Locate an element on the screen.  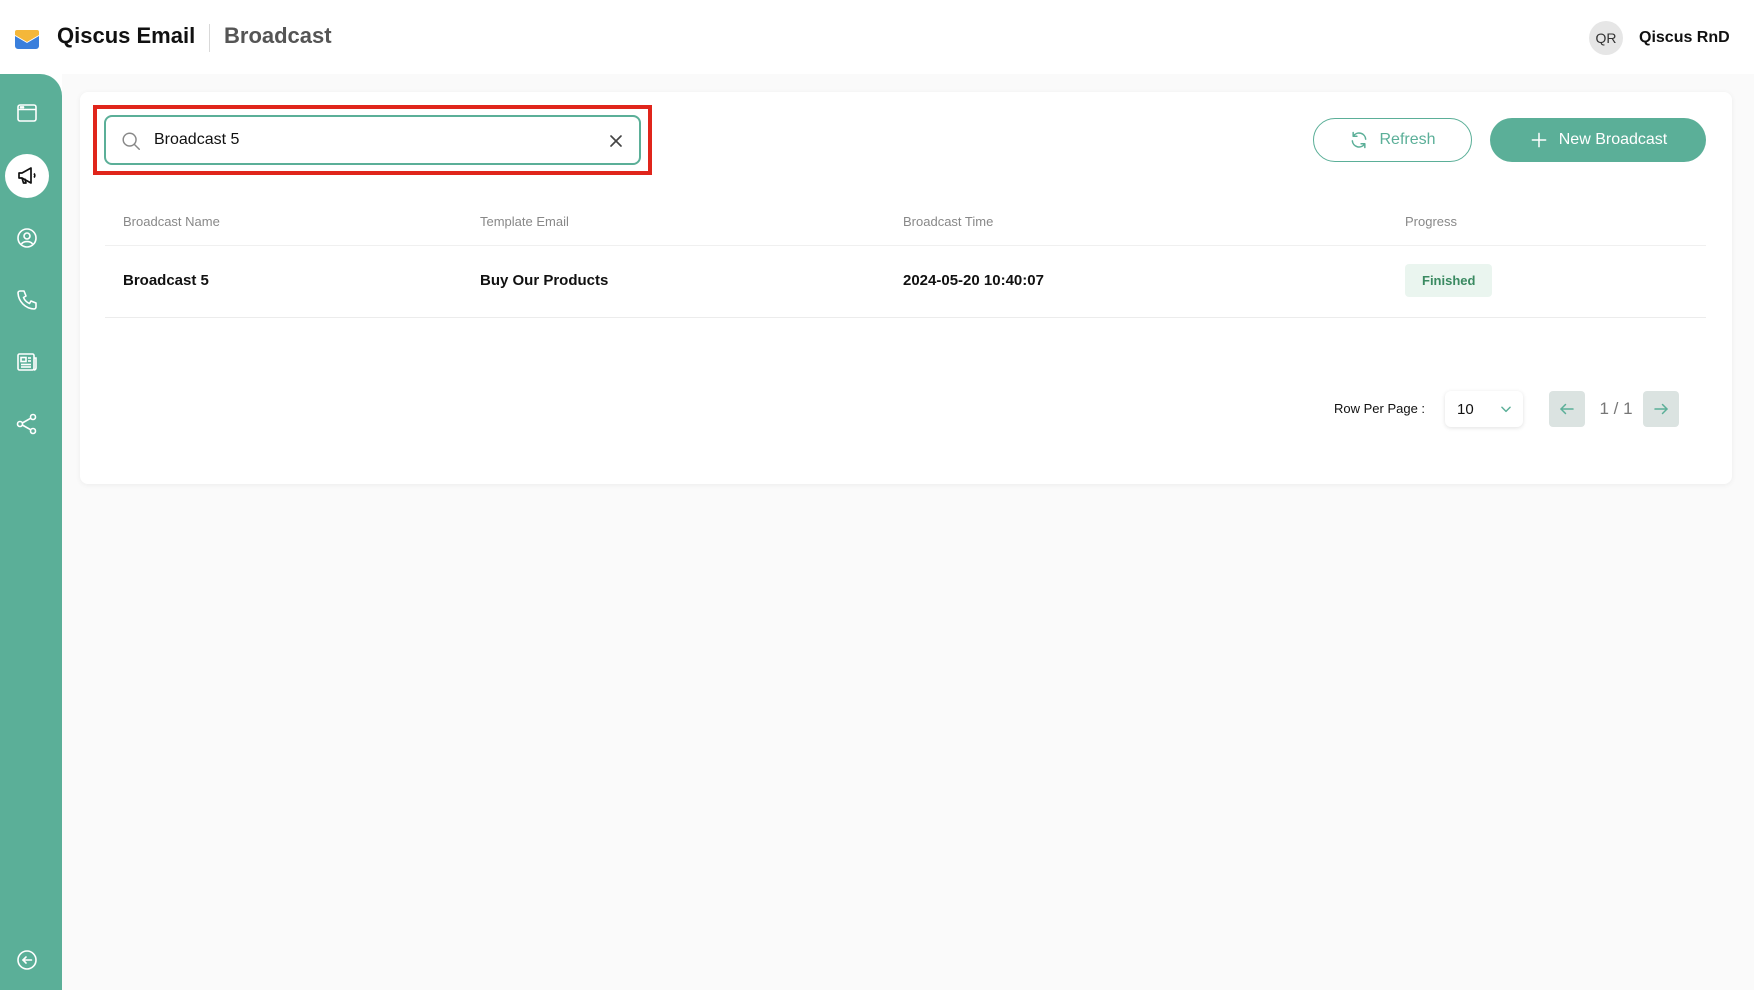
page-title: Broadcast is located at coordinates (278, 35).